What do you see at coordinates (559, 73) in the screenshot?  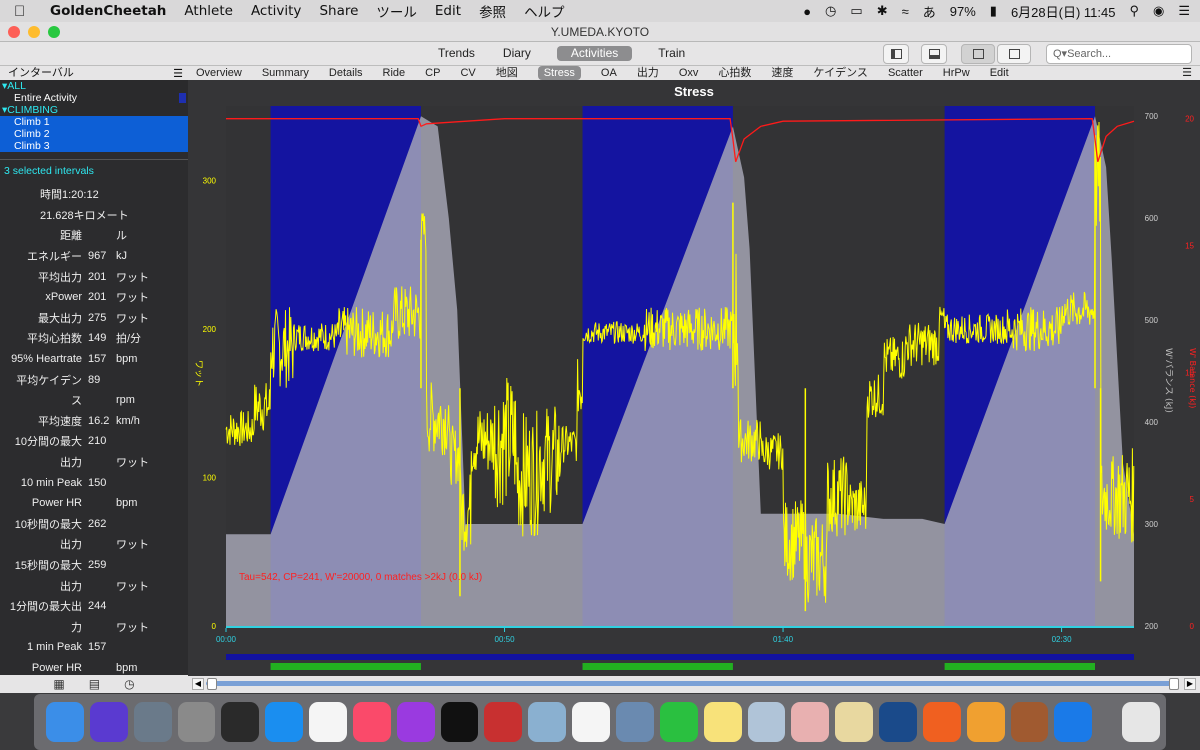 I see `chart-tab: Stress` at bounding box center [559, 73].